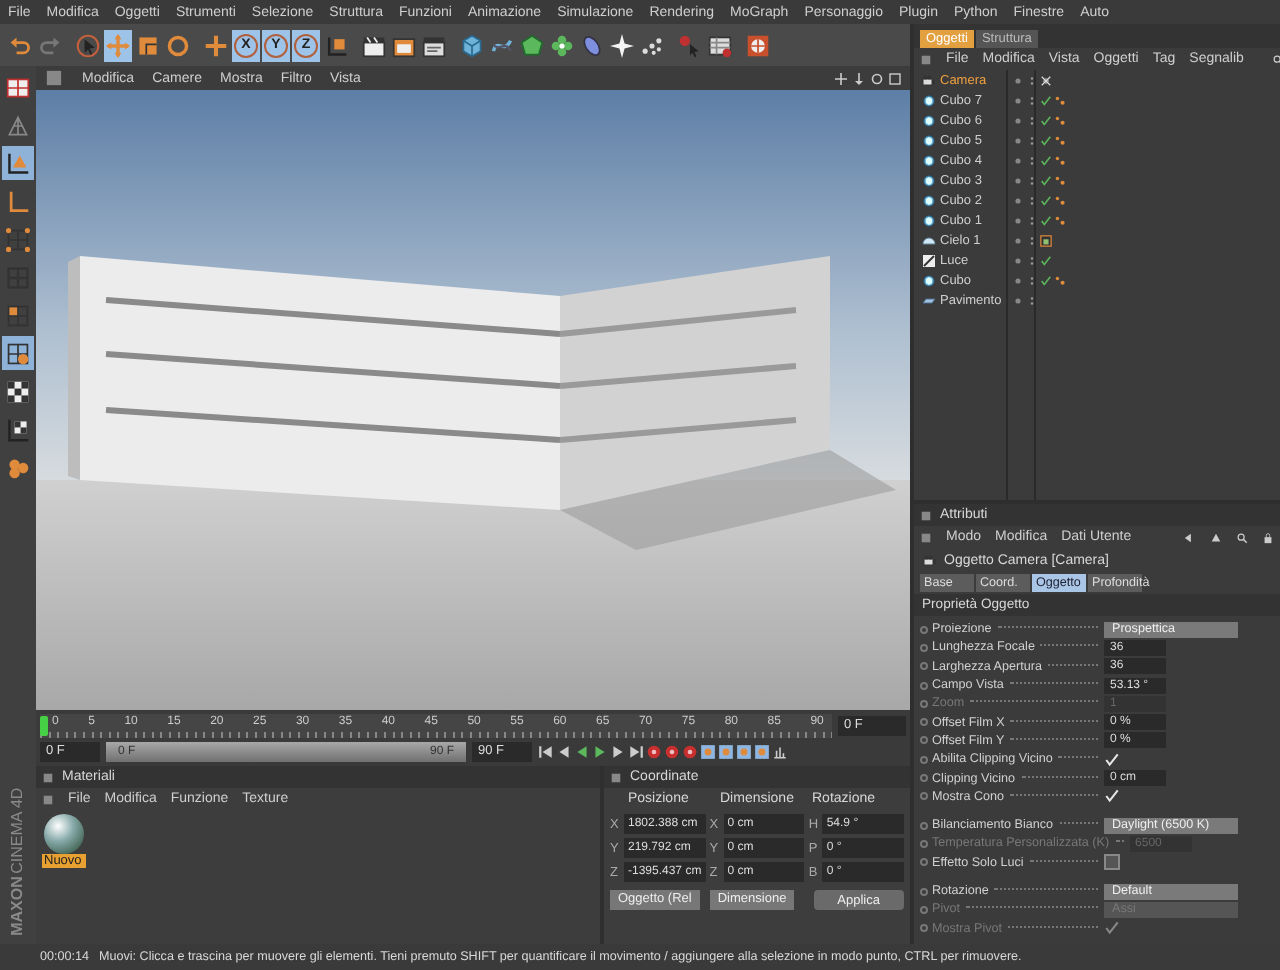  I want to click on sky-icon, so click(929, 240).